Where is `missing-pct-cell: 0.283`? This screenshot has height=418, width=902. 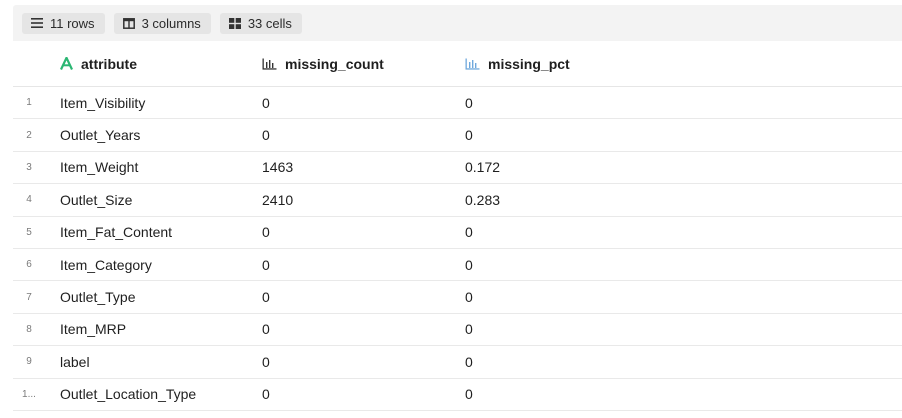 missing-pct-cell: 0.283 is located at coordinates (482, 199).